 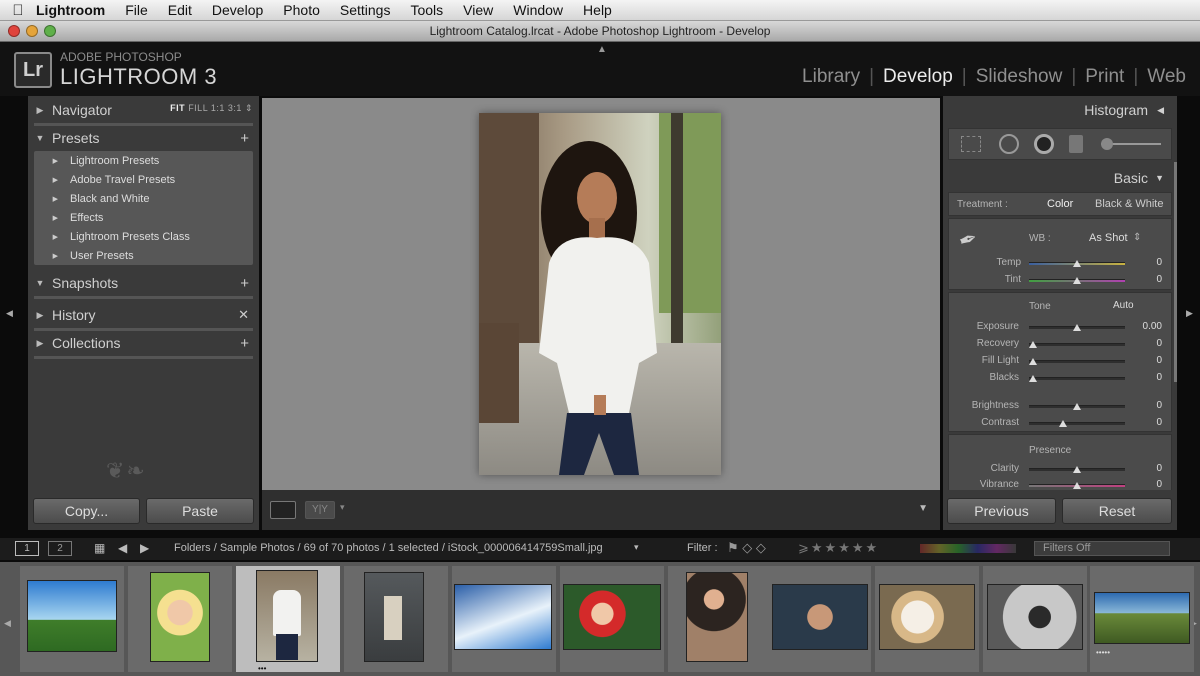 What do you see at coordinates (1077, 423) in the screenshot?
I see `contrast-slider` at bounding box center [1077, 423].